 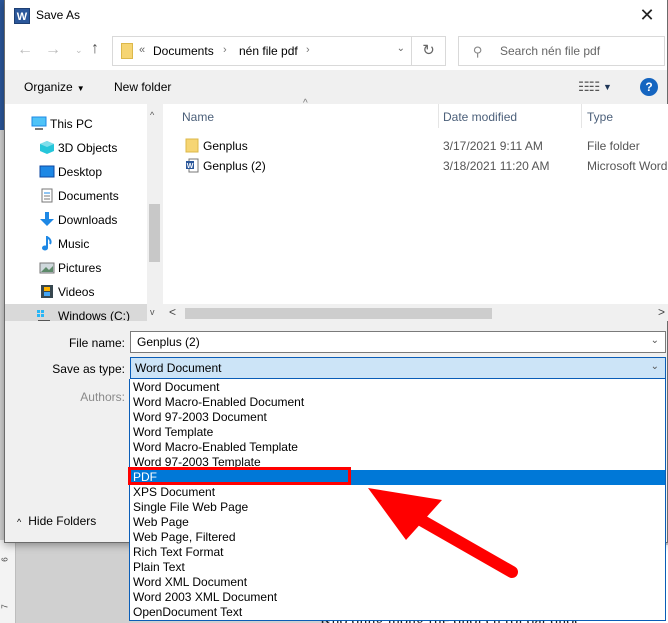 What do you see at coordinates (428, 51) in the screenshot?
I see `refresh-icon: ↻` at bounding box center [428, 51].